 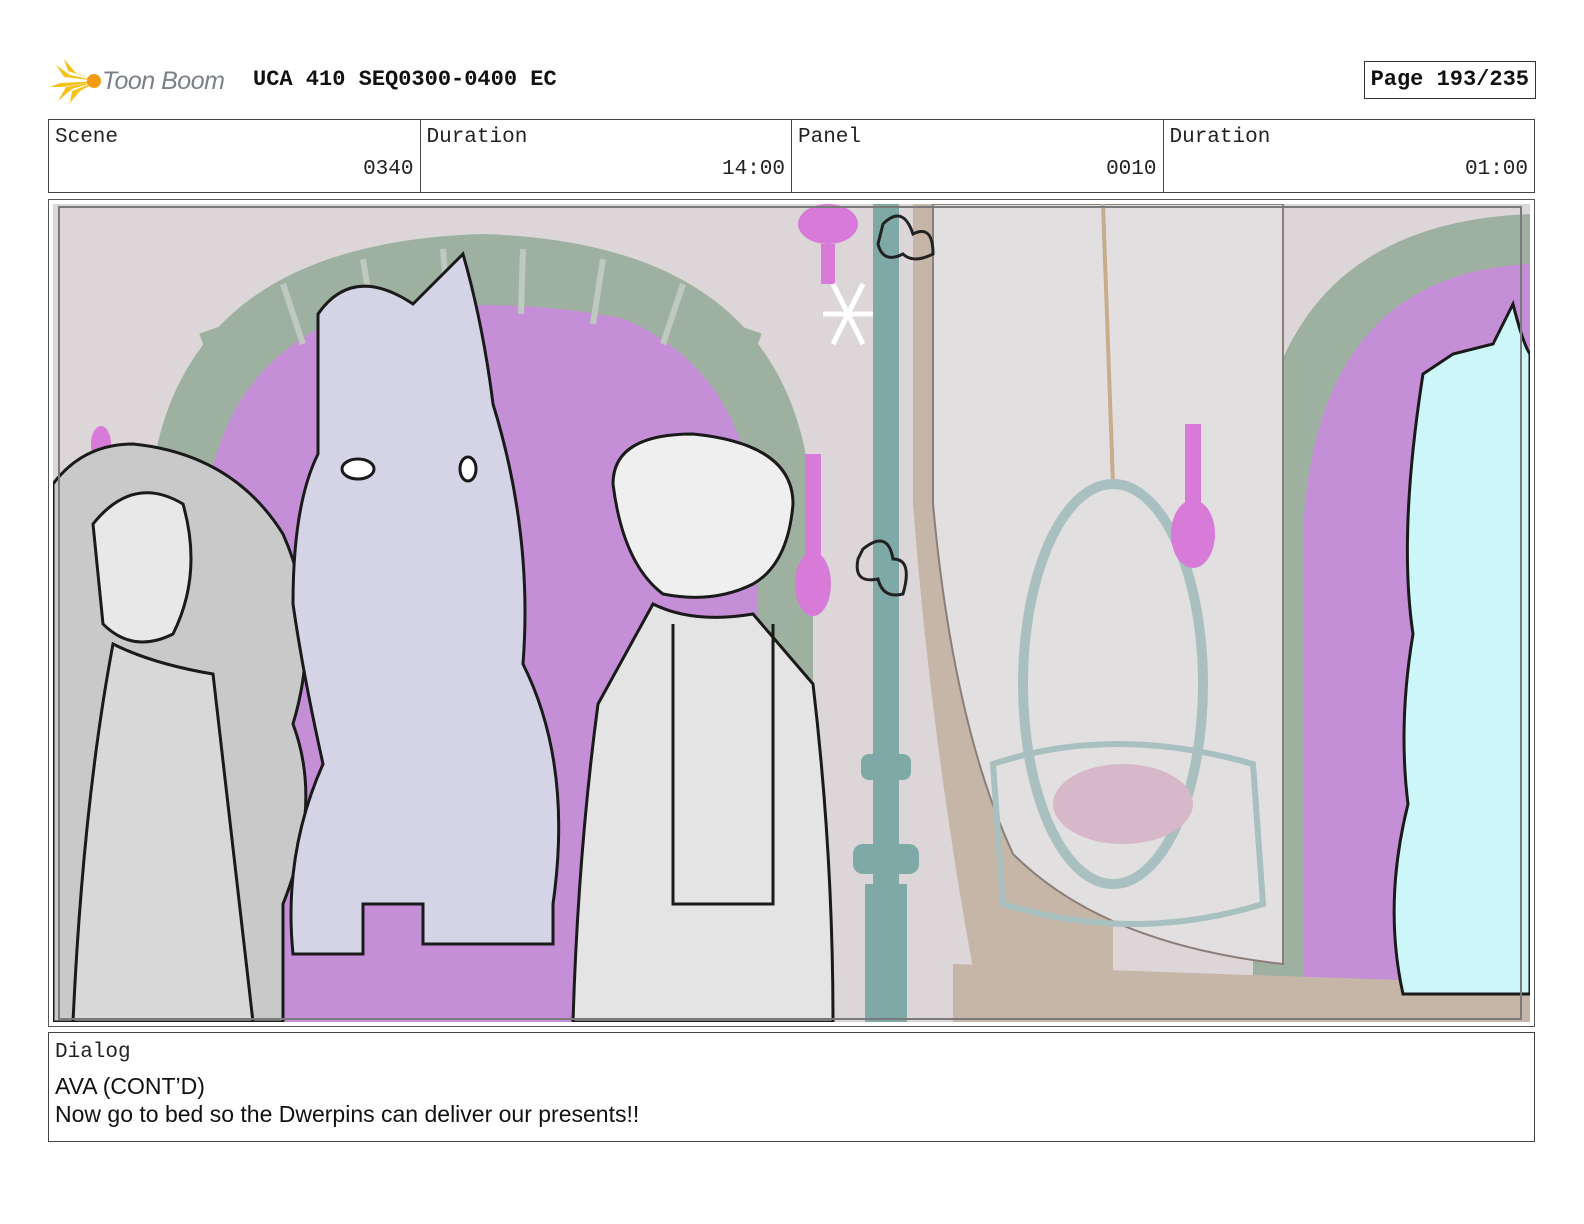 What do you see at coordinates (1449, 80) in the screenshot?
I see `page-number: Page 193/235` at bounding box center [1449, 80].